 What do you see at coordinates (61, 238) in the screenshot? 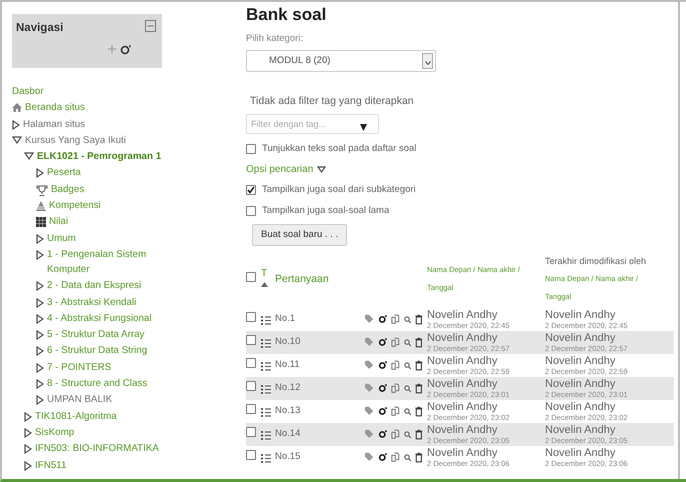
I see `navigation-link: Umum` at bounding box center [61, 238].